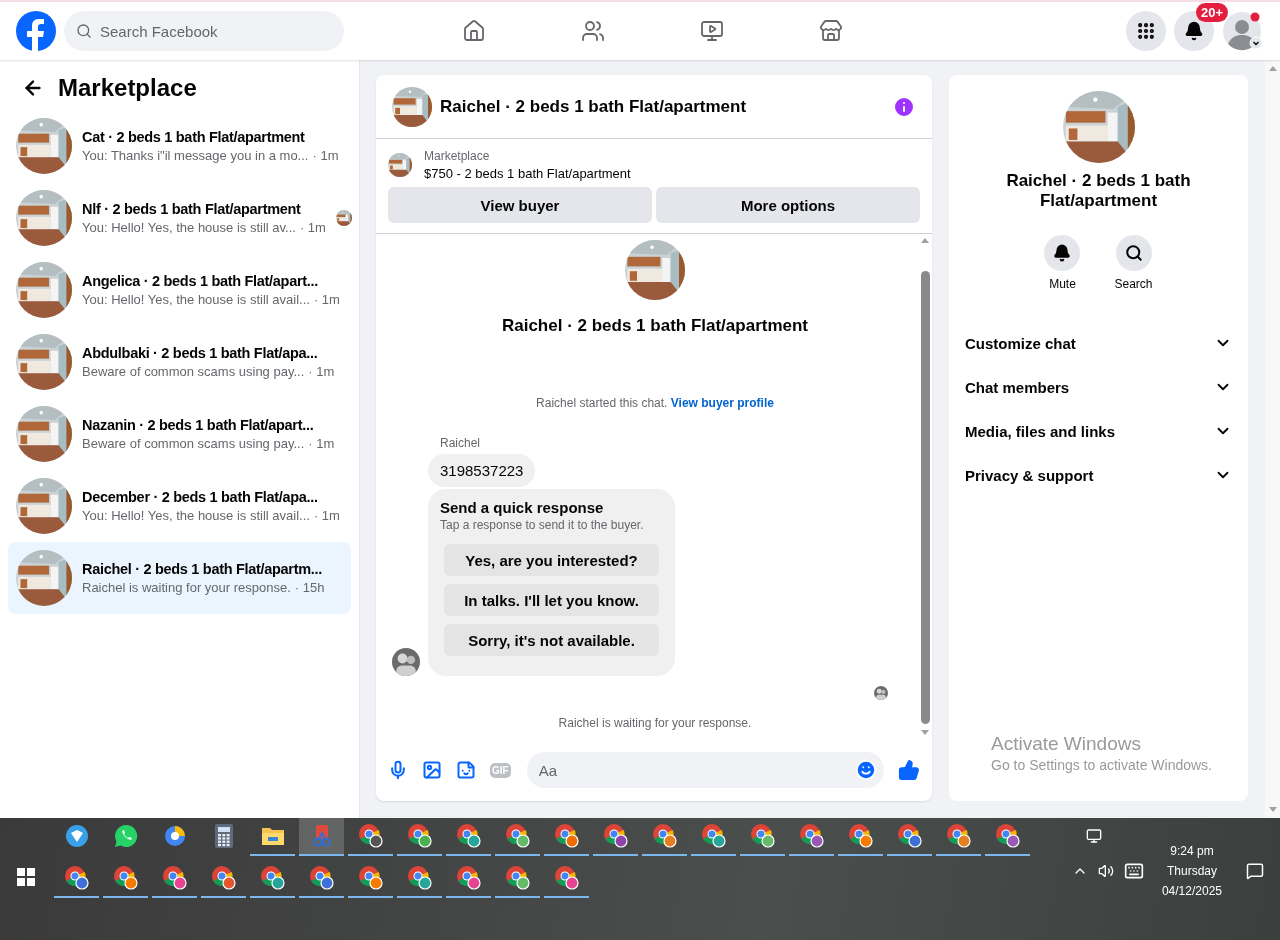  I want to click on listing-button: View buyer, so click(520, 205).